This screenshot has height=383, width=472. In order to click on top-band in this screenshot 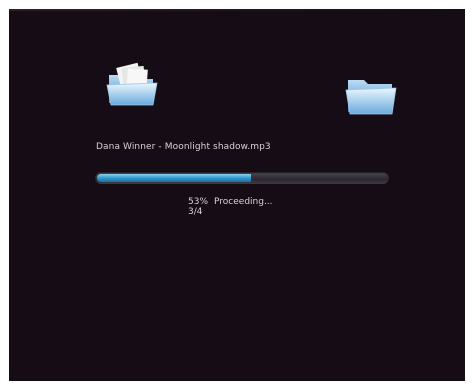, I will do `click(237, 10)`.